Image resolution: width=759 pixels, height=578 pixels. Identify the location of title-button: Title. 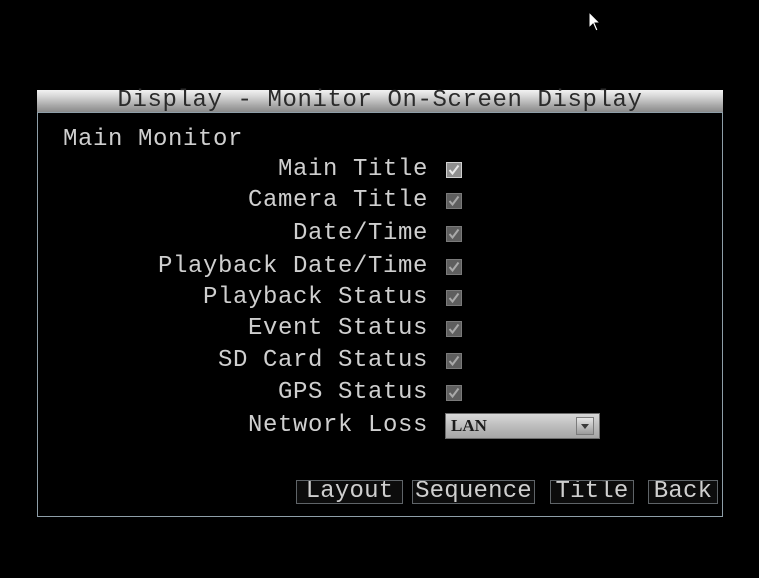
(592, 492).